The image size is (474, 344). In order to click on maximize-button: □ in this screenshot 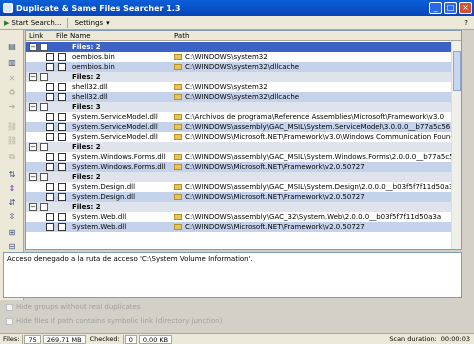, I will do `click(450, 8)`.